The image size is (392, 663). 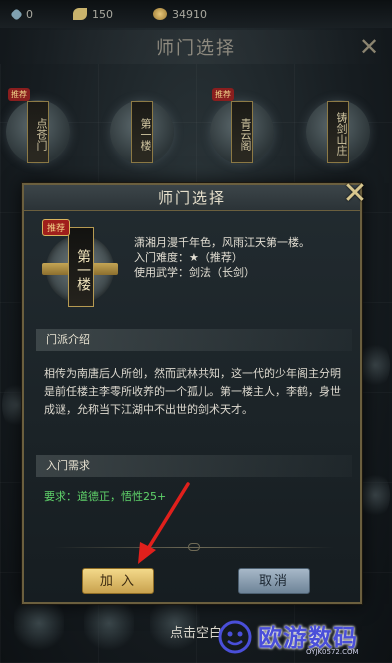 I want to click on sect-intro: 潇湘月漫千年色，风雨江天第一楼。 入门难度：★（推荐） 使用武学：剑法（长剑）, so click(x=245, y=257).